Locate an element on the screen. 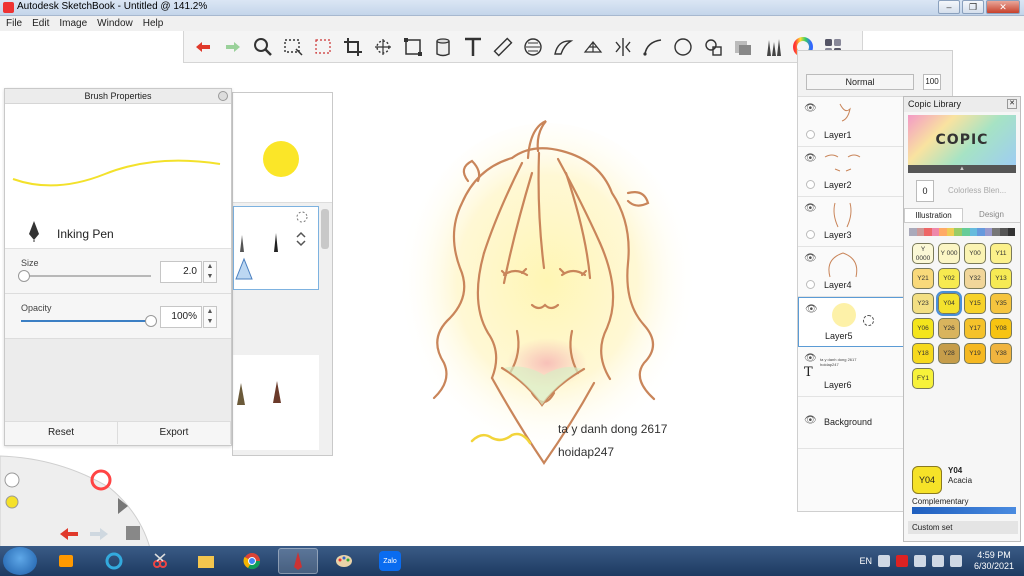 The width and height of the screenshot is (1024, 576). copic-swatch: Y06 is located at coordinates (923, 328).